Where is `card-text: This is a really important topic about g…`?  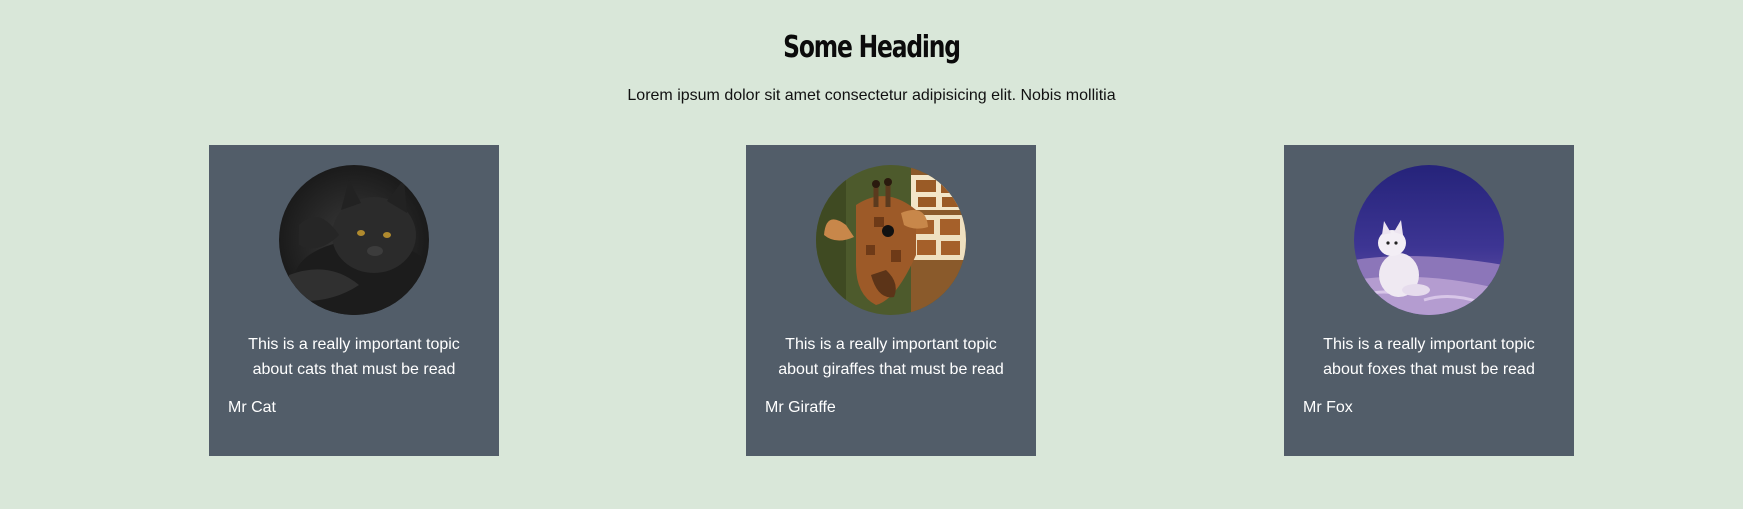
card-text: This is a really important topic about g… is located at coordinates (891, 357).